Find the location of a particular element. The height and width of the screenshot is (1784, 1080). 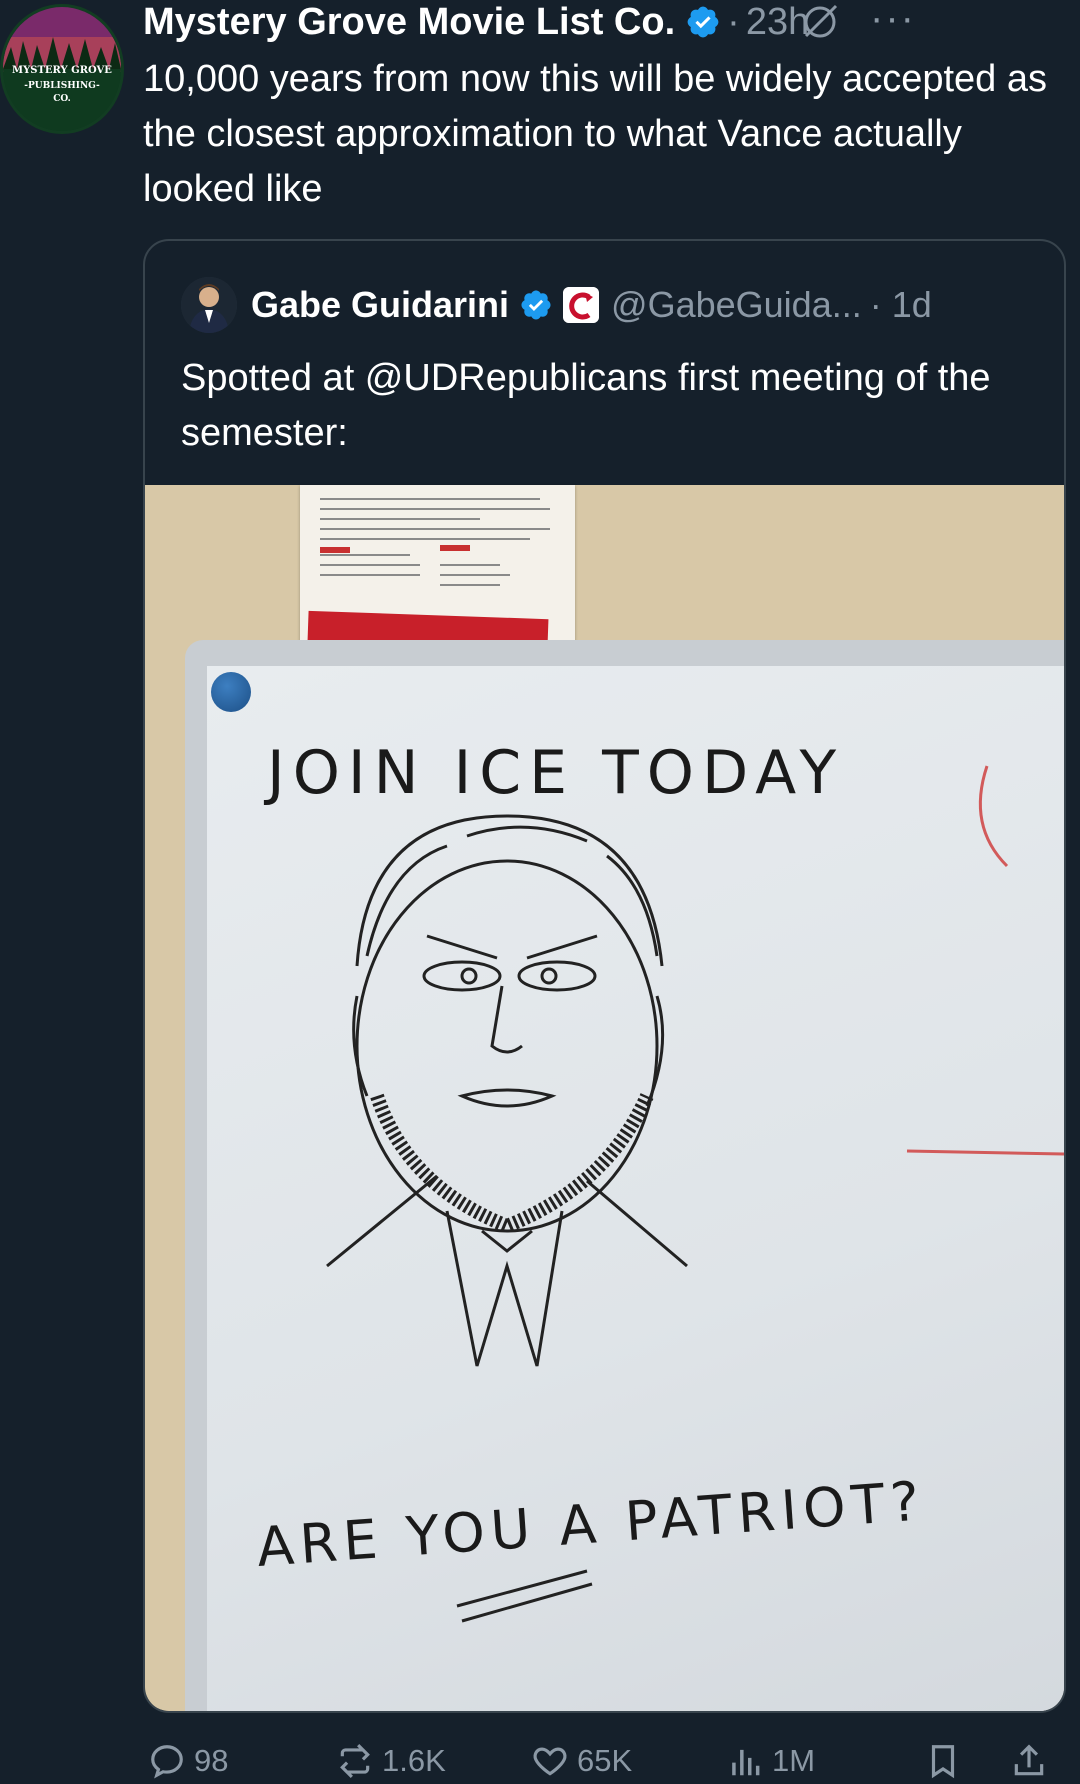

quoted-author-name: Gabe Guidarini is located at coordinates (380, 305).